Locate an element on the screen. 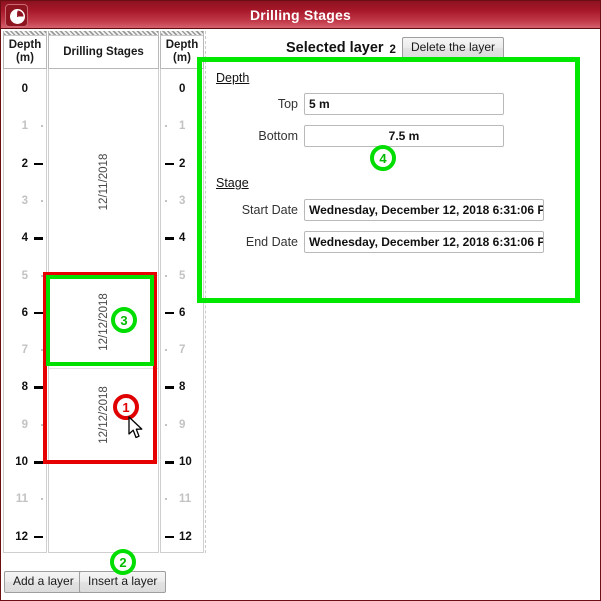  column-header-drilling-stages: Drilling Stages is located at coordinates (103, 50).